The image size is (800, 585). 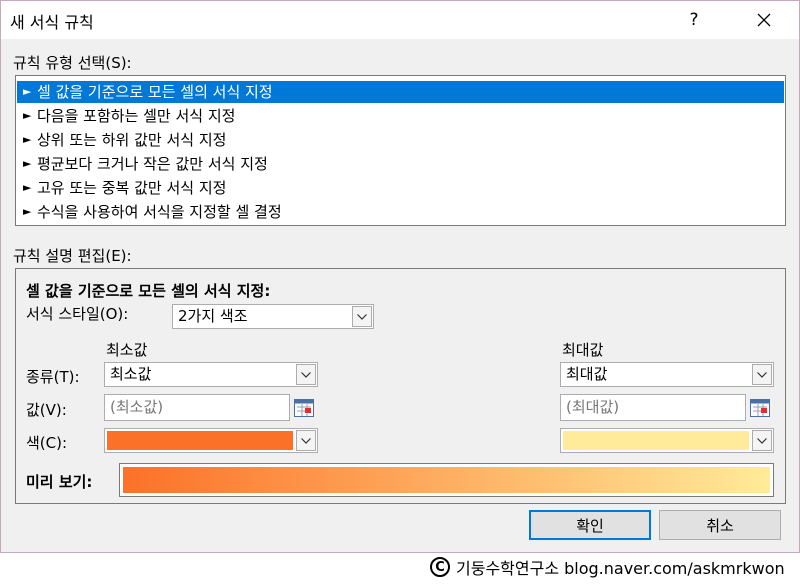 I want to click on cancel-button-label: 취소, so click(x=720, y=525).